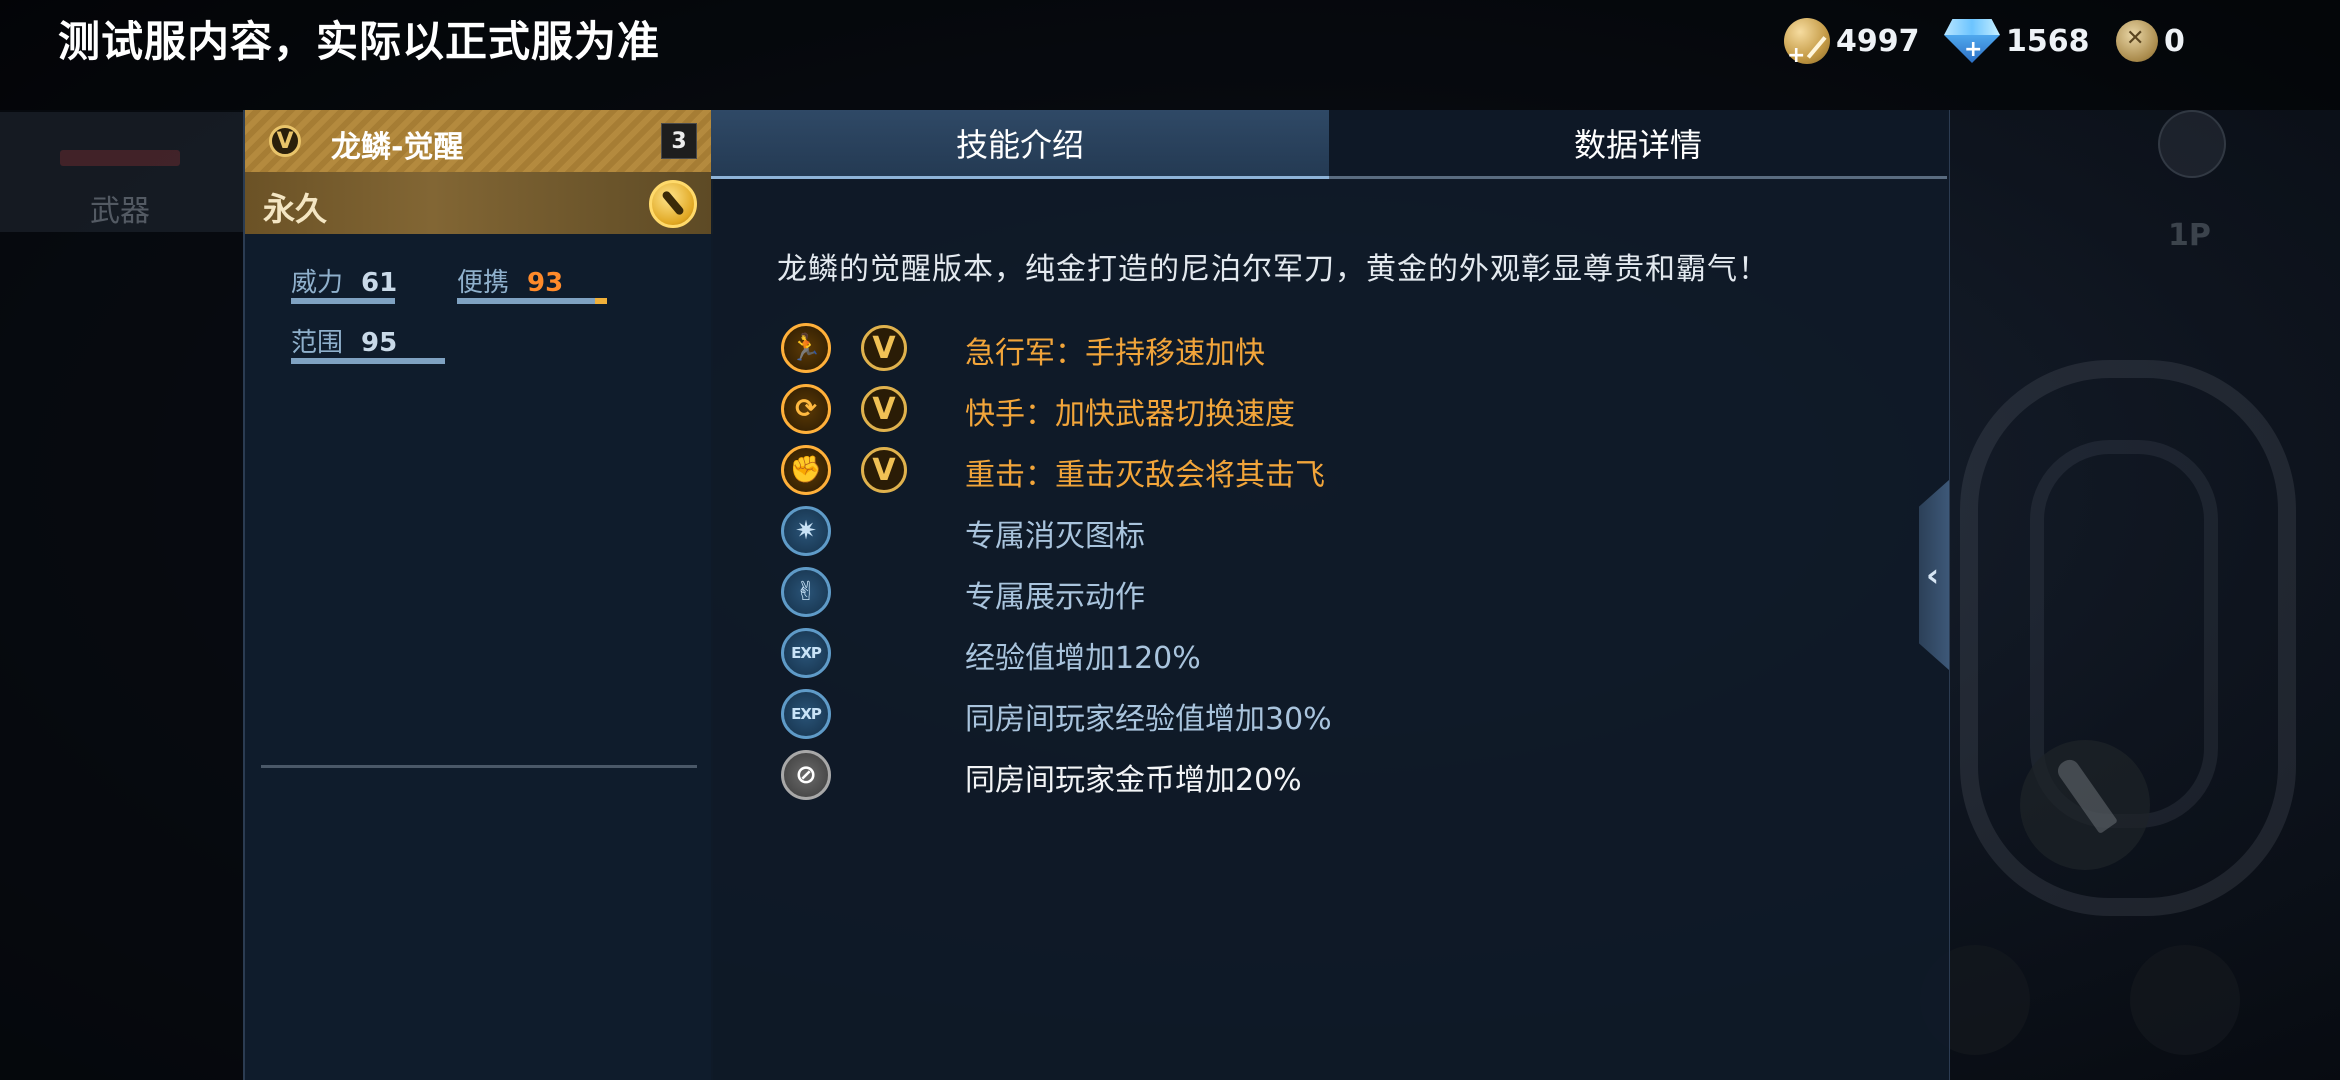  I want to click on room-gold-icon: ⊘, so click(806, 775).